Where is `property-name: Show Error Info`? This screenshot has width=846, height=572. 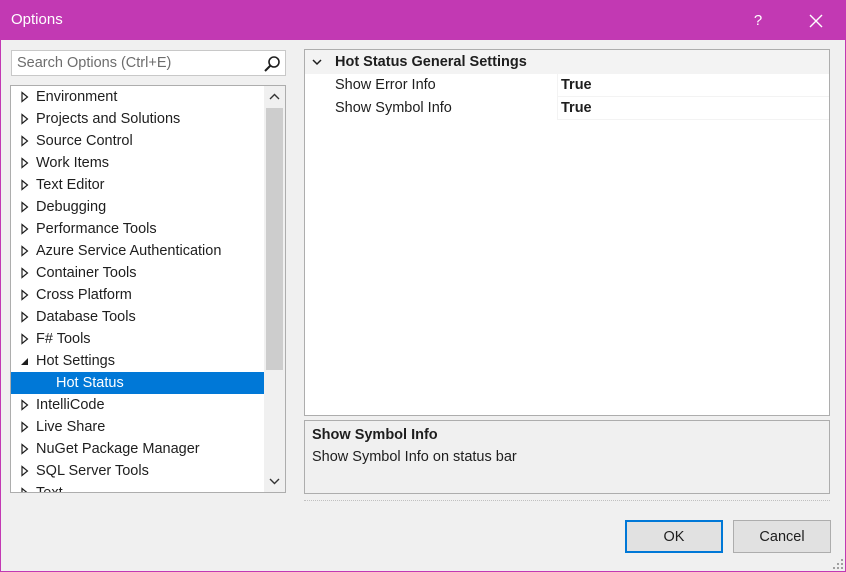
property-name: Show Error Info is located at coordinates (431, 85).